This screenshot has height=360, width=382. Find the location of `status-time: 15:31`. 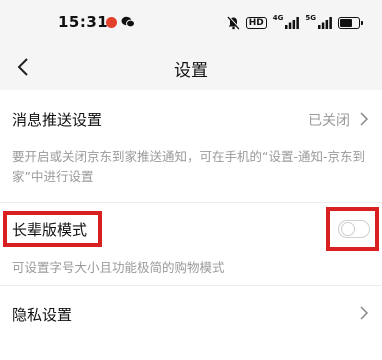

status-time: 15:31 is located at coordinates (83, 22).